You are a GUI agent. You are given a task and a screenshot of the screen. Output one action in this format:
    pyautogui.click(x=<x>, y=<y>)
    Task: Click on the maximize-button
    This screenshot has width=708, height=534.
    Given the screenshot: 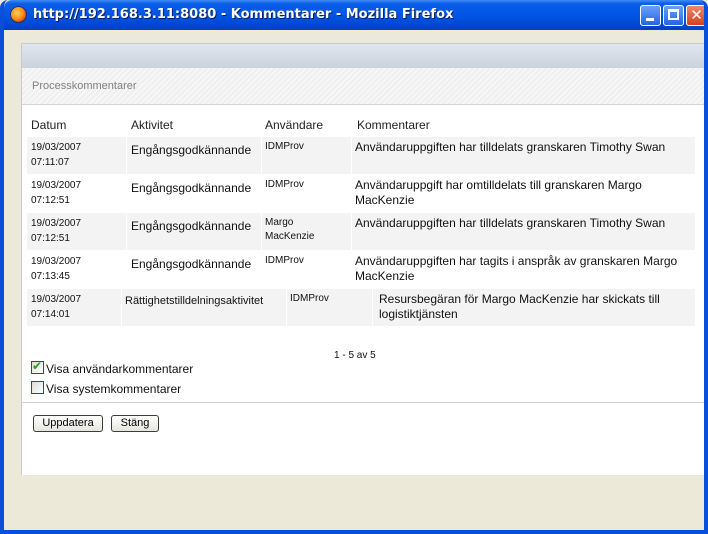 What is the action you would take?
    pyautogui.click(x=673, y=15)
    